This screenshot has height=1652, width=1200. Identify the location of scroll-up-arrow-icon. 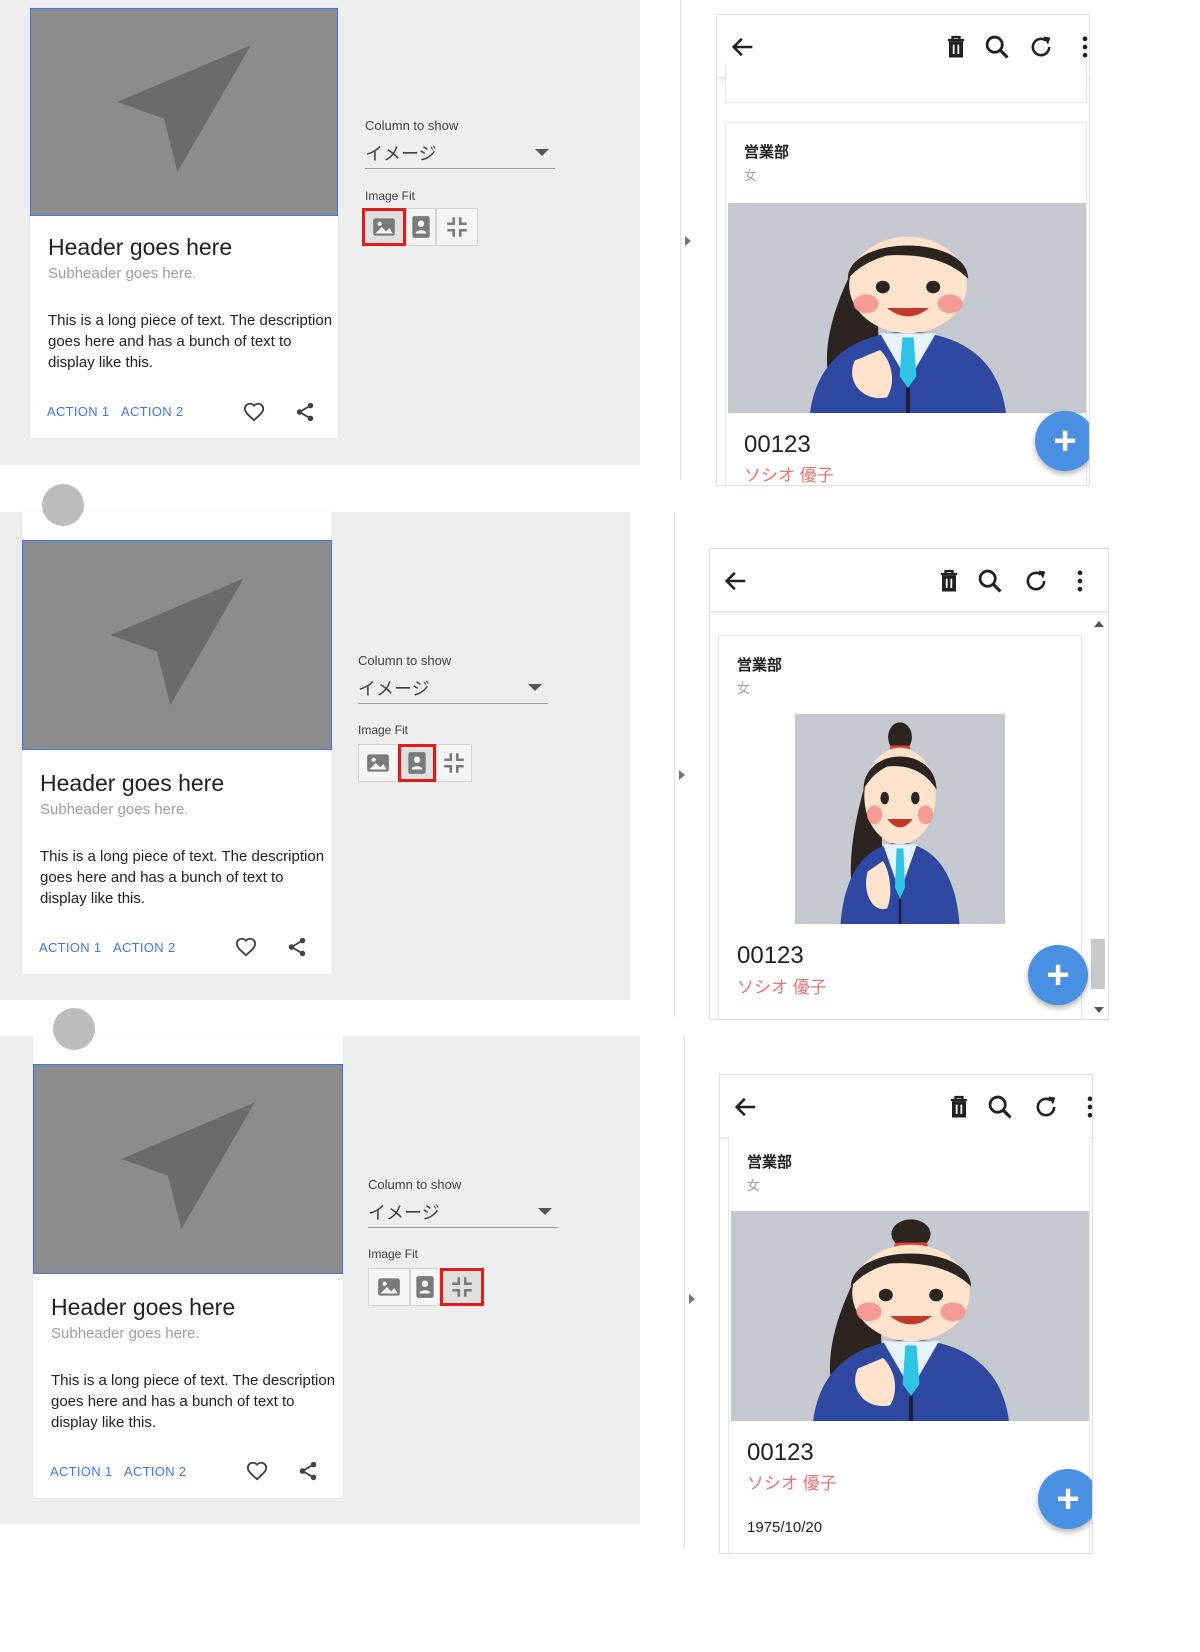
(1099, 624).